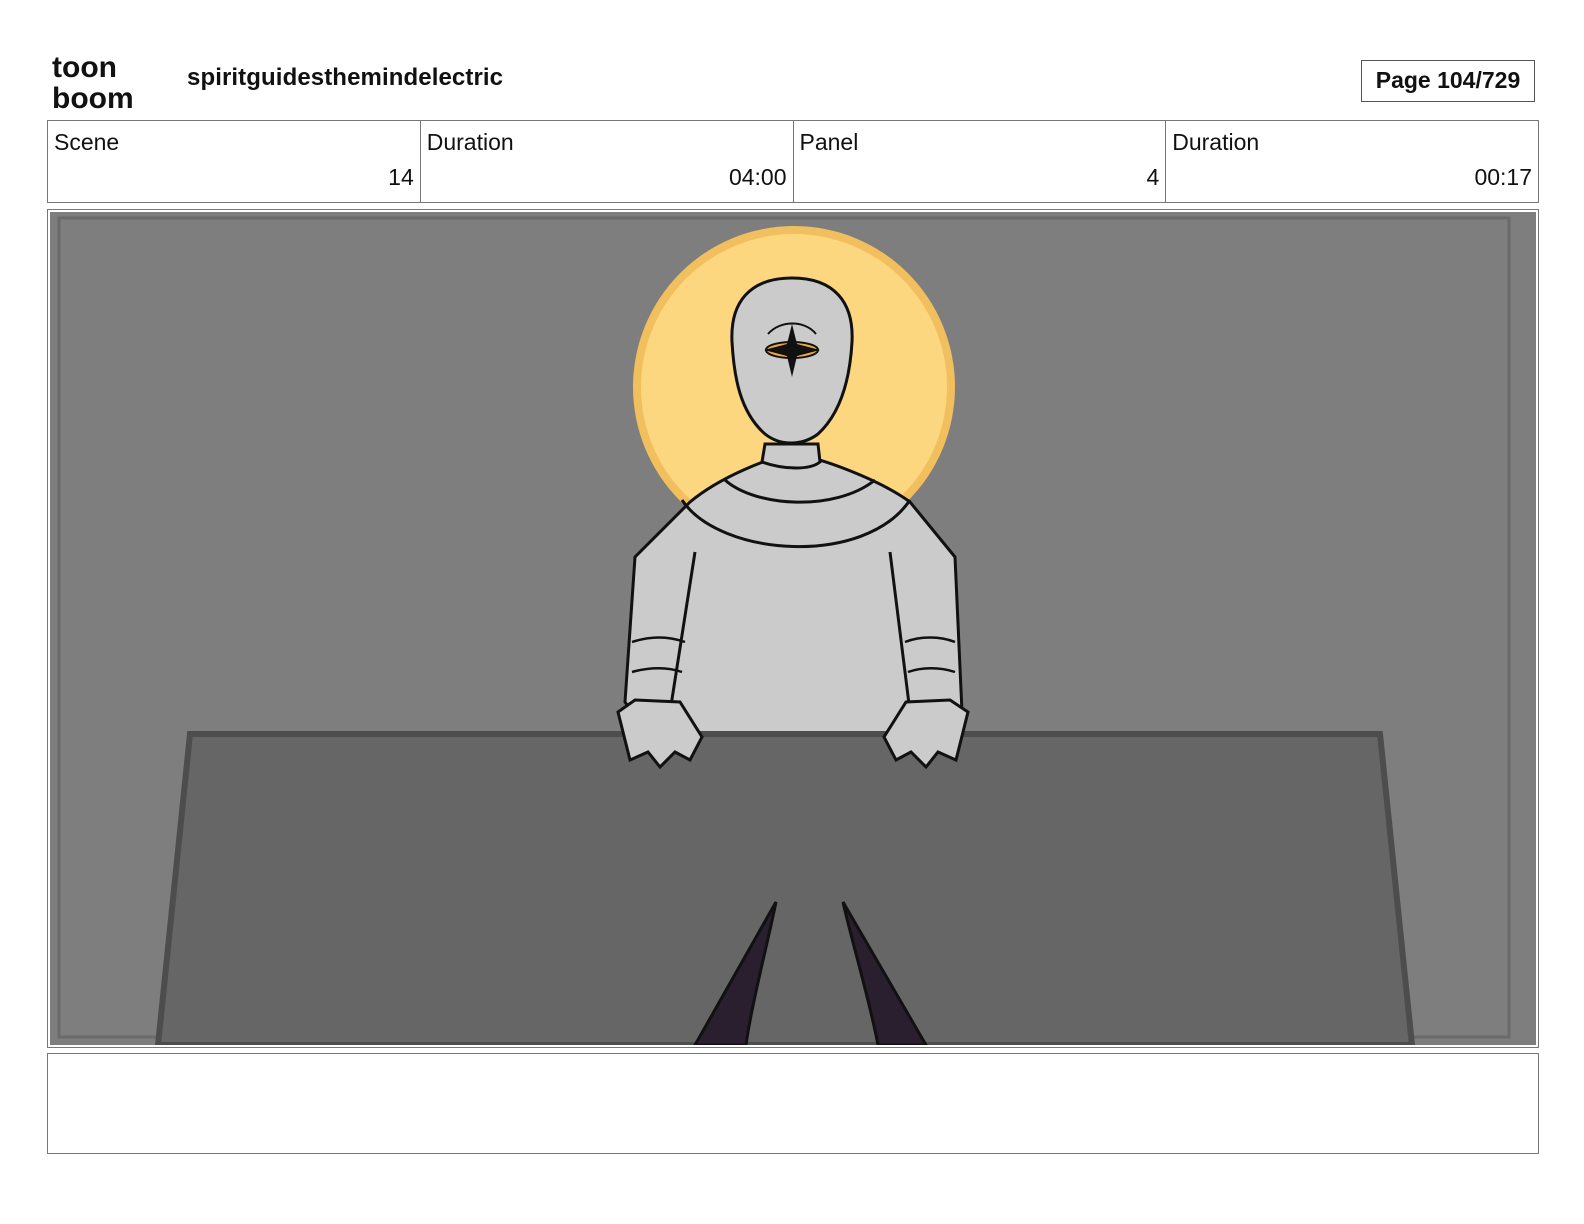  What do you see at coordinates (345, 77) in the screenshot?
I see `project-title: spiritguidesthemindelectric` at bounding box center [345, 77].